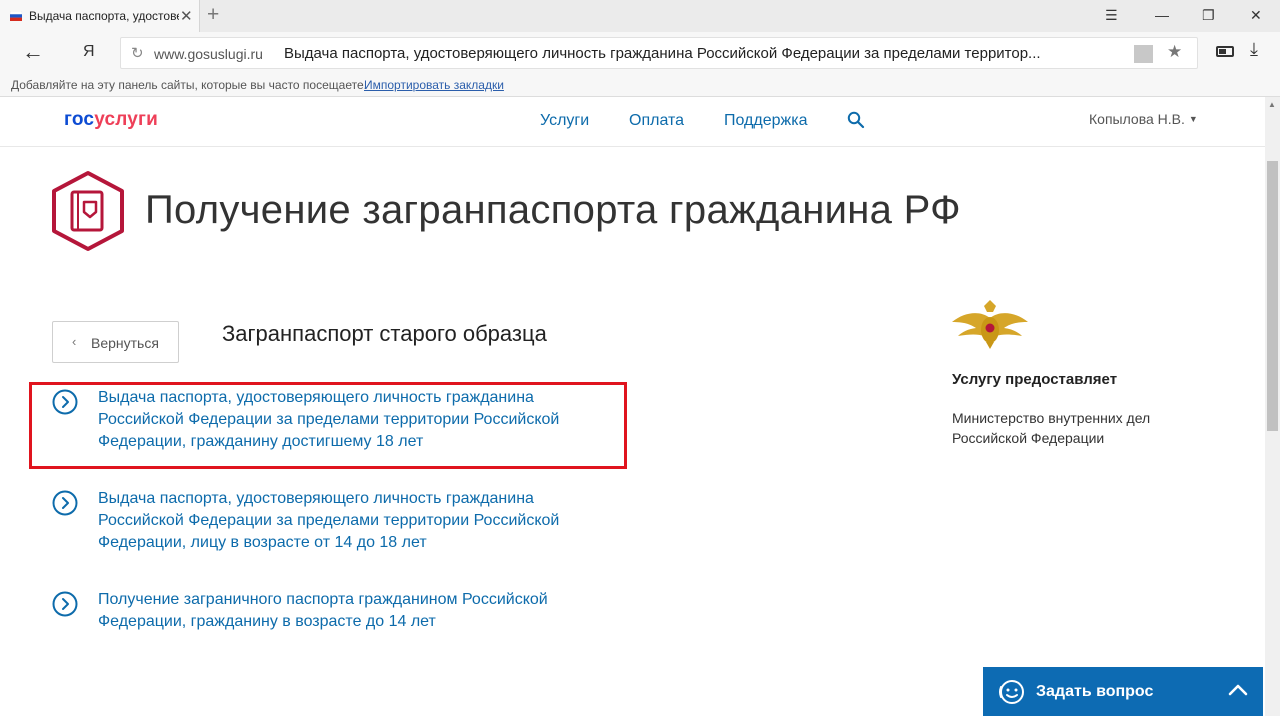 This screenshot has width=1280, height=716. Describe the element at coordinates (564, 121) in the screenshot. I see `nav-services: Услуги` at that location.